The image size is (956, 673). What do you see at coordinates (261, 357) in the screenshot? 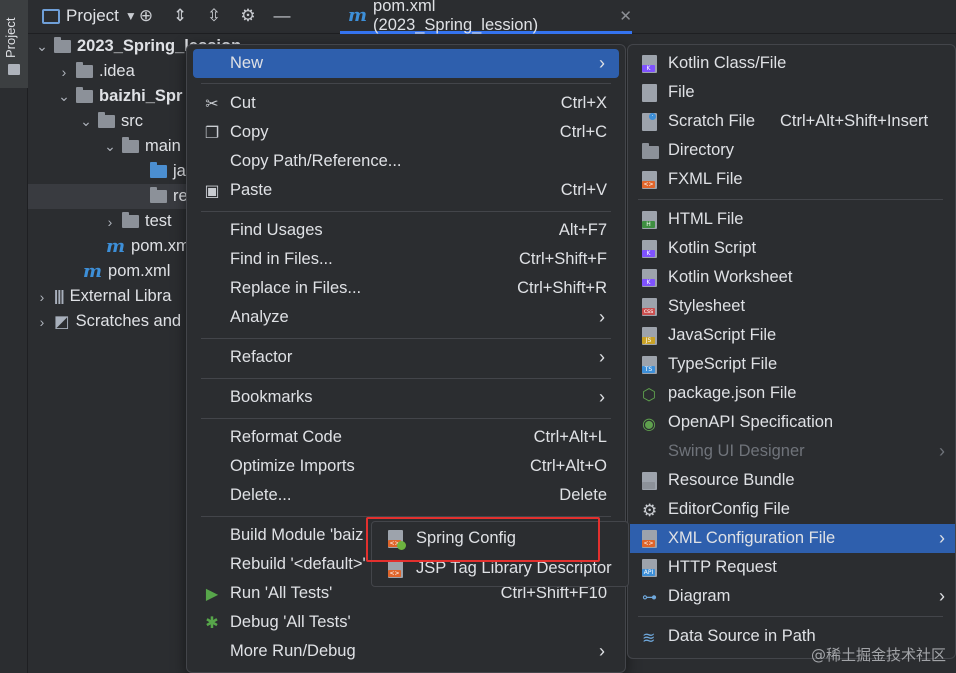
I see `menu-item-label: Refactor` at bounding box center [261, 357].